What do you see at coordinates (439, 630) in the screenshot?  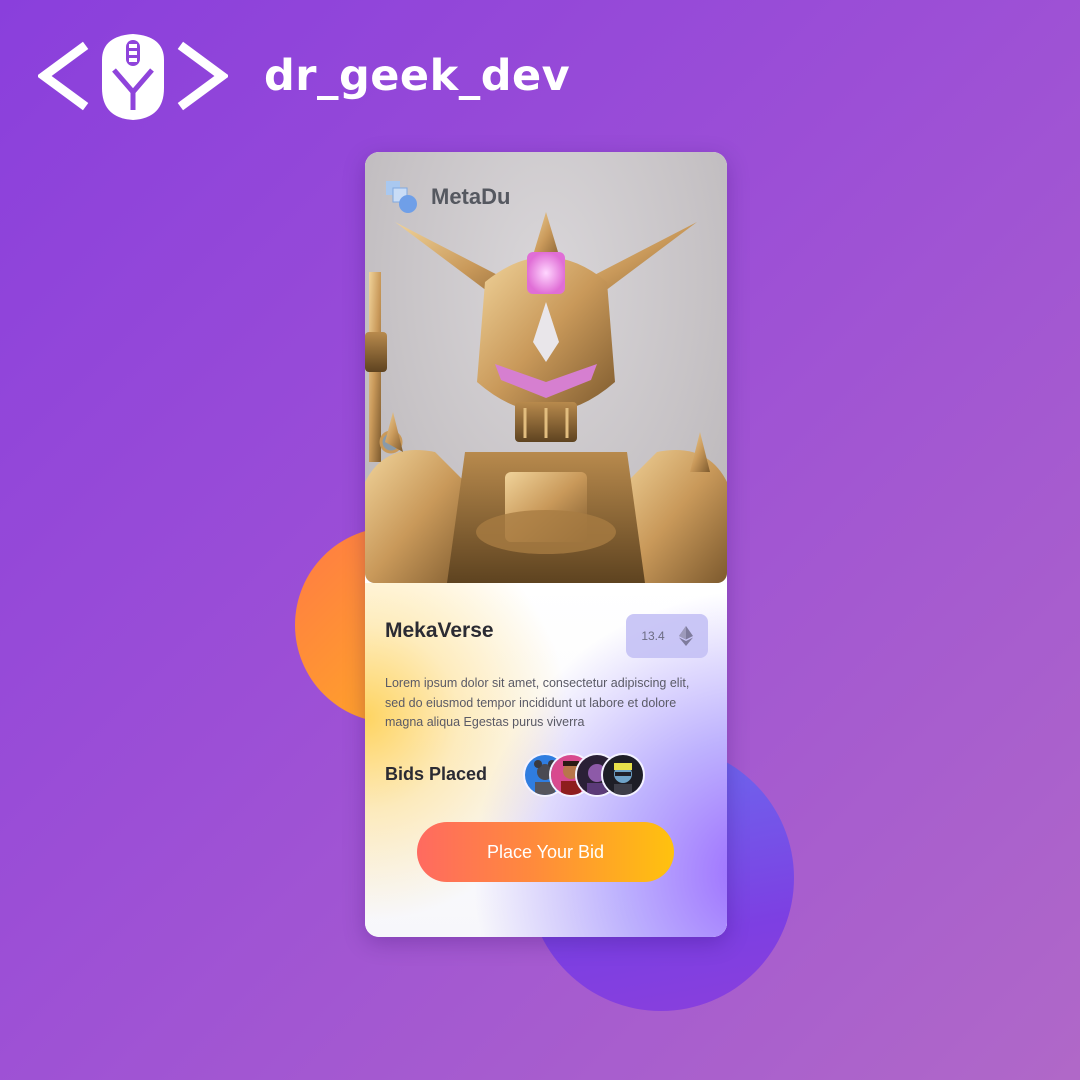 I see `item-title: MekaVerse` at bounding box center [439, 630].